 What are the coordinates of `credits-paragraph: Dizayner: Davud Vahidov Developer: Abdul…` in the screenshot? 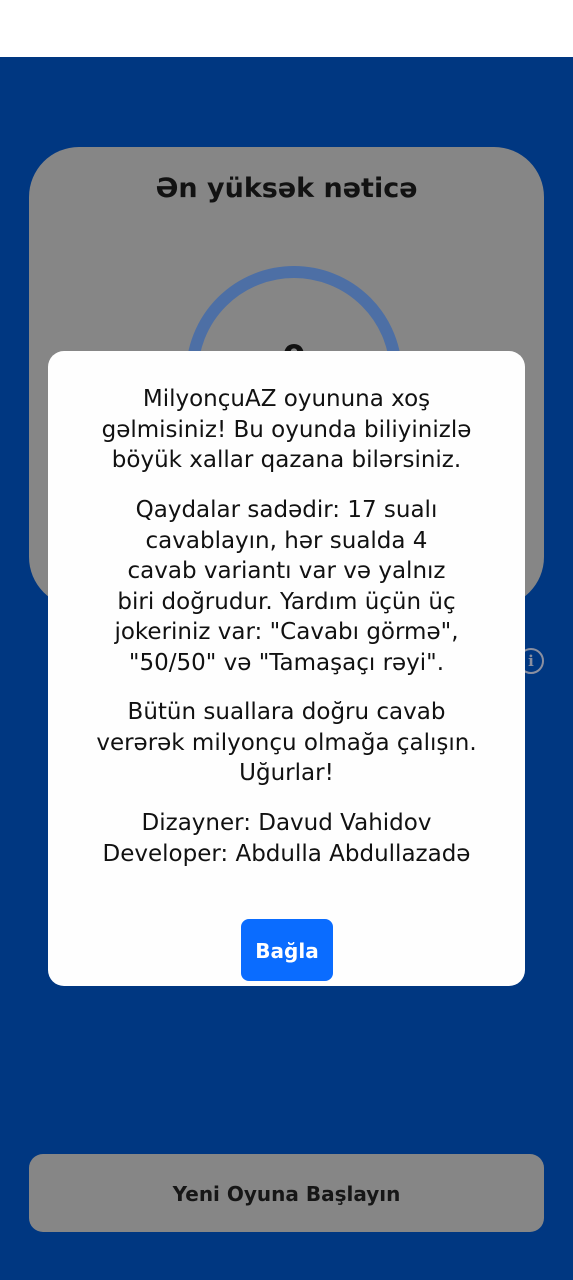 It's located at (286, 838).